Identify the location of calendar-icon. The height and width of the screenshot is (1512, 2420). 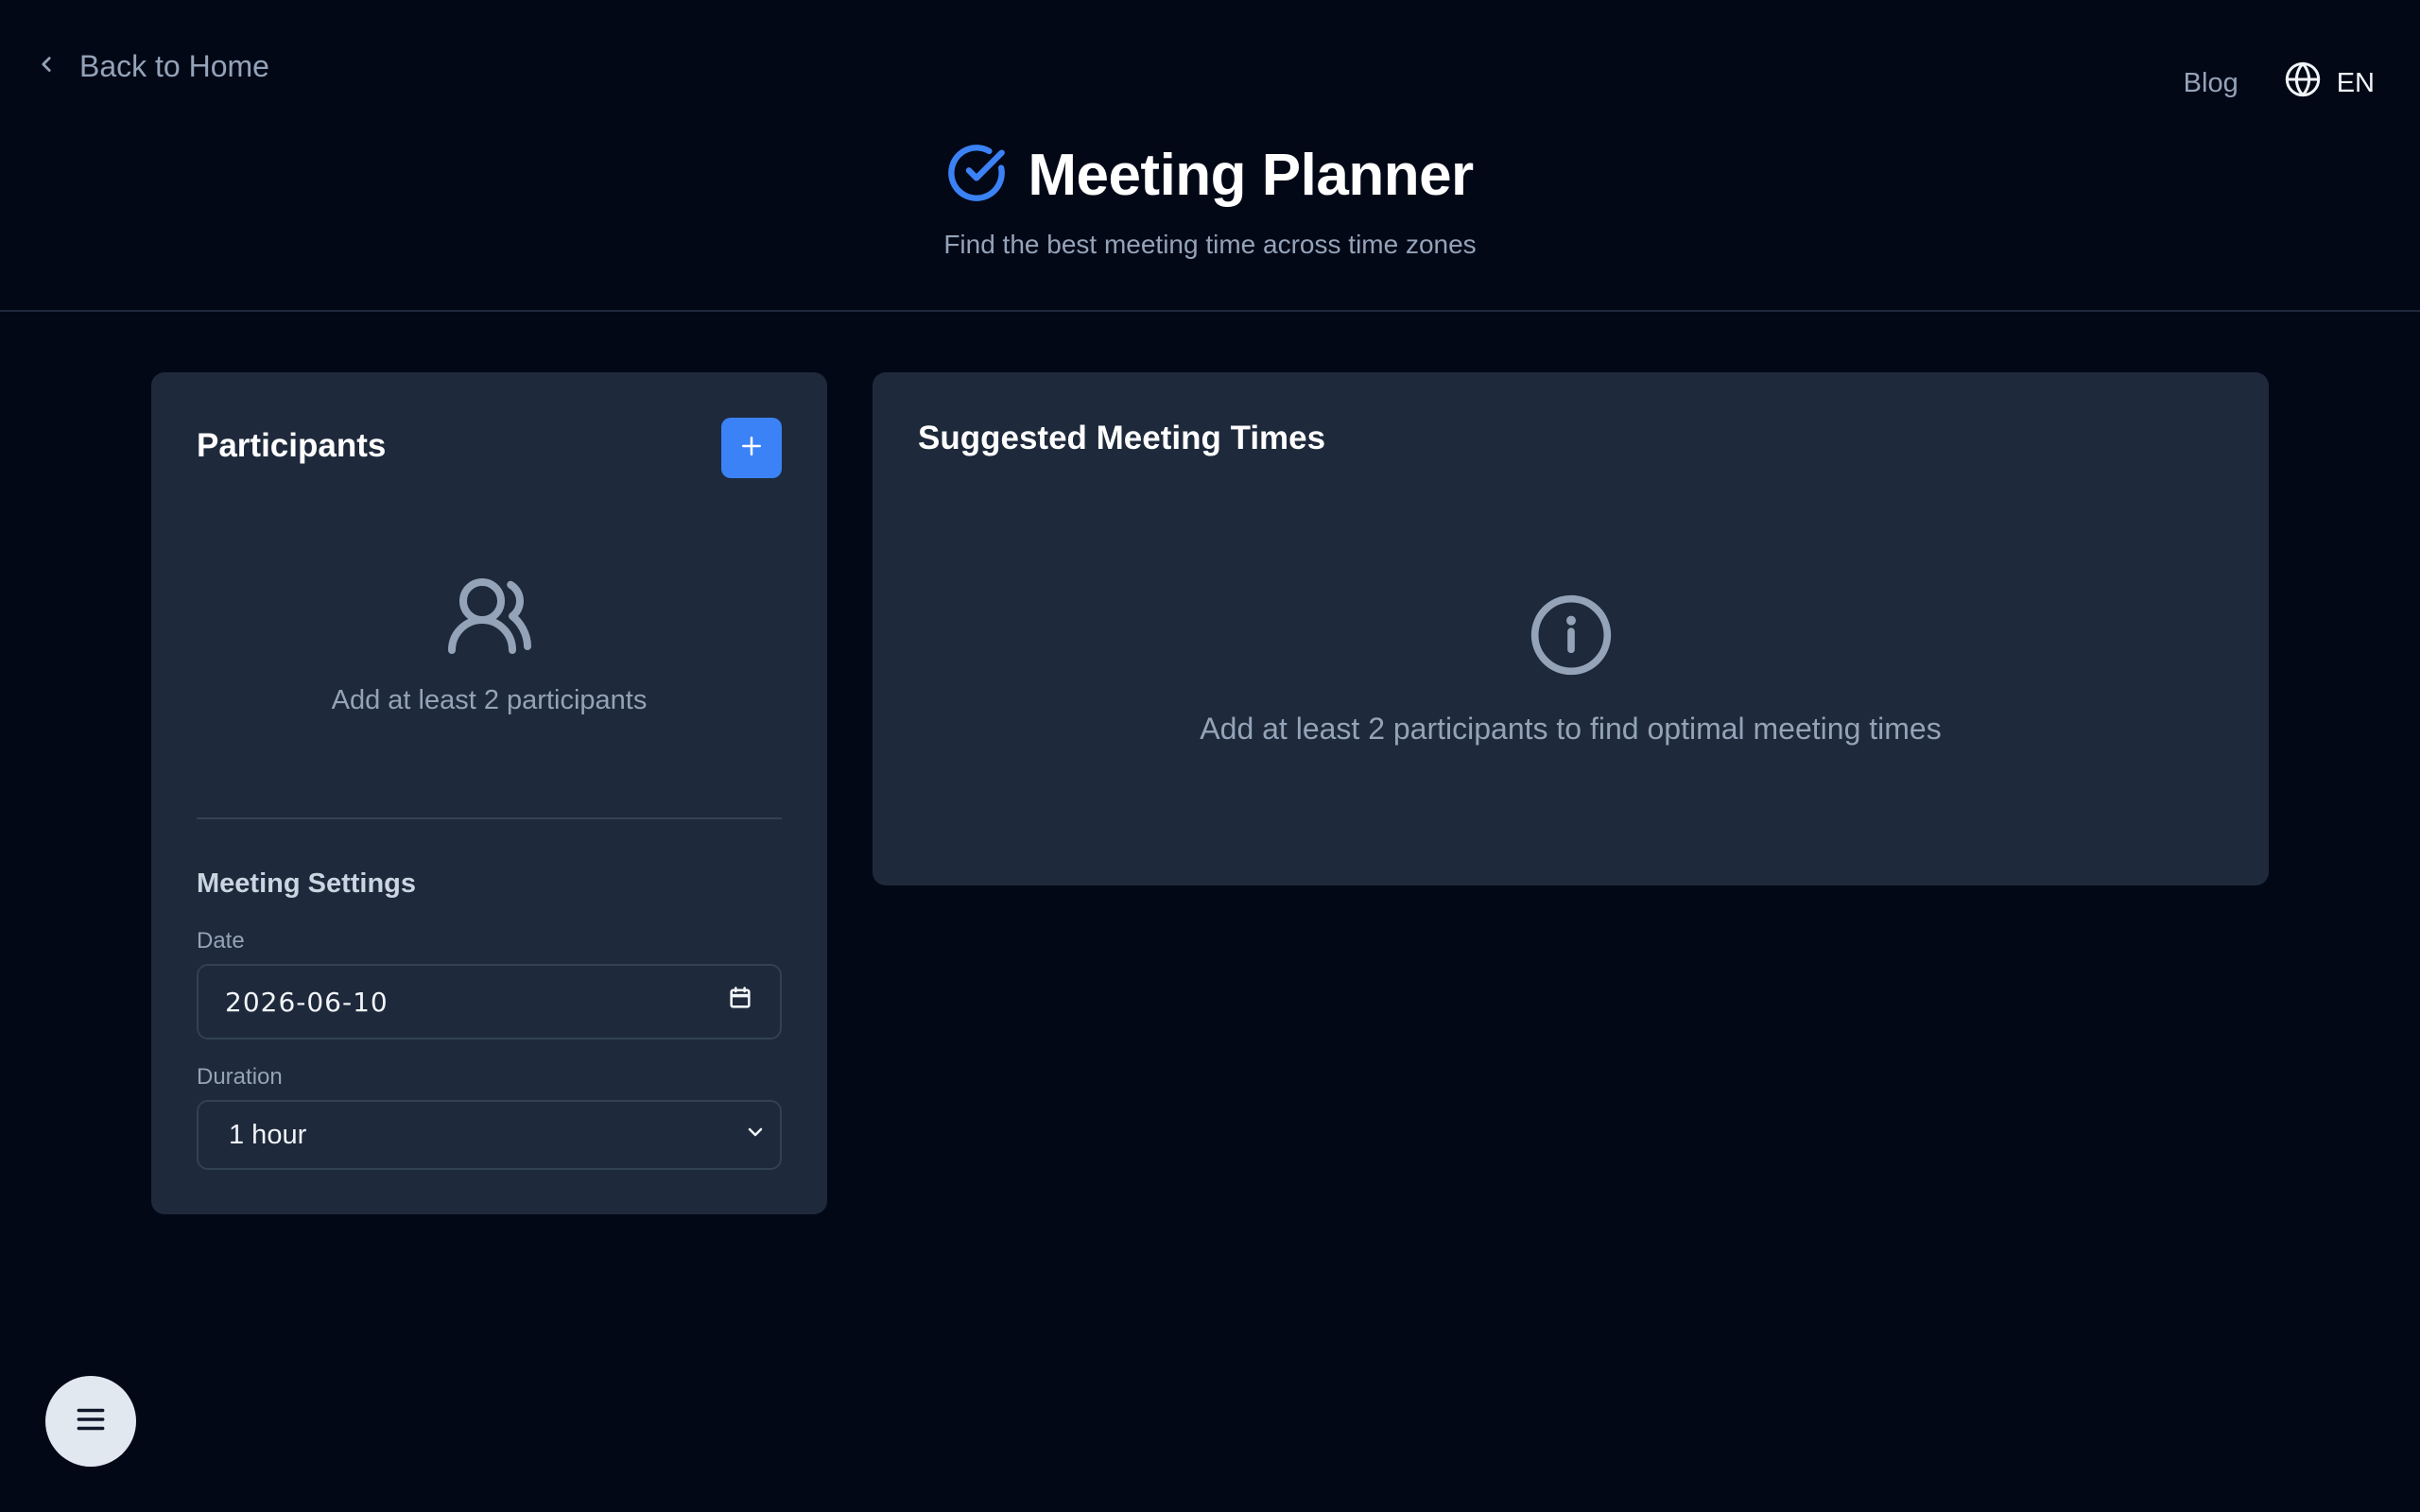
(740, 1002).